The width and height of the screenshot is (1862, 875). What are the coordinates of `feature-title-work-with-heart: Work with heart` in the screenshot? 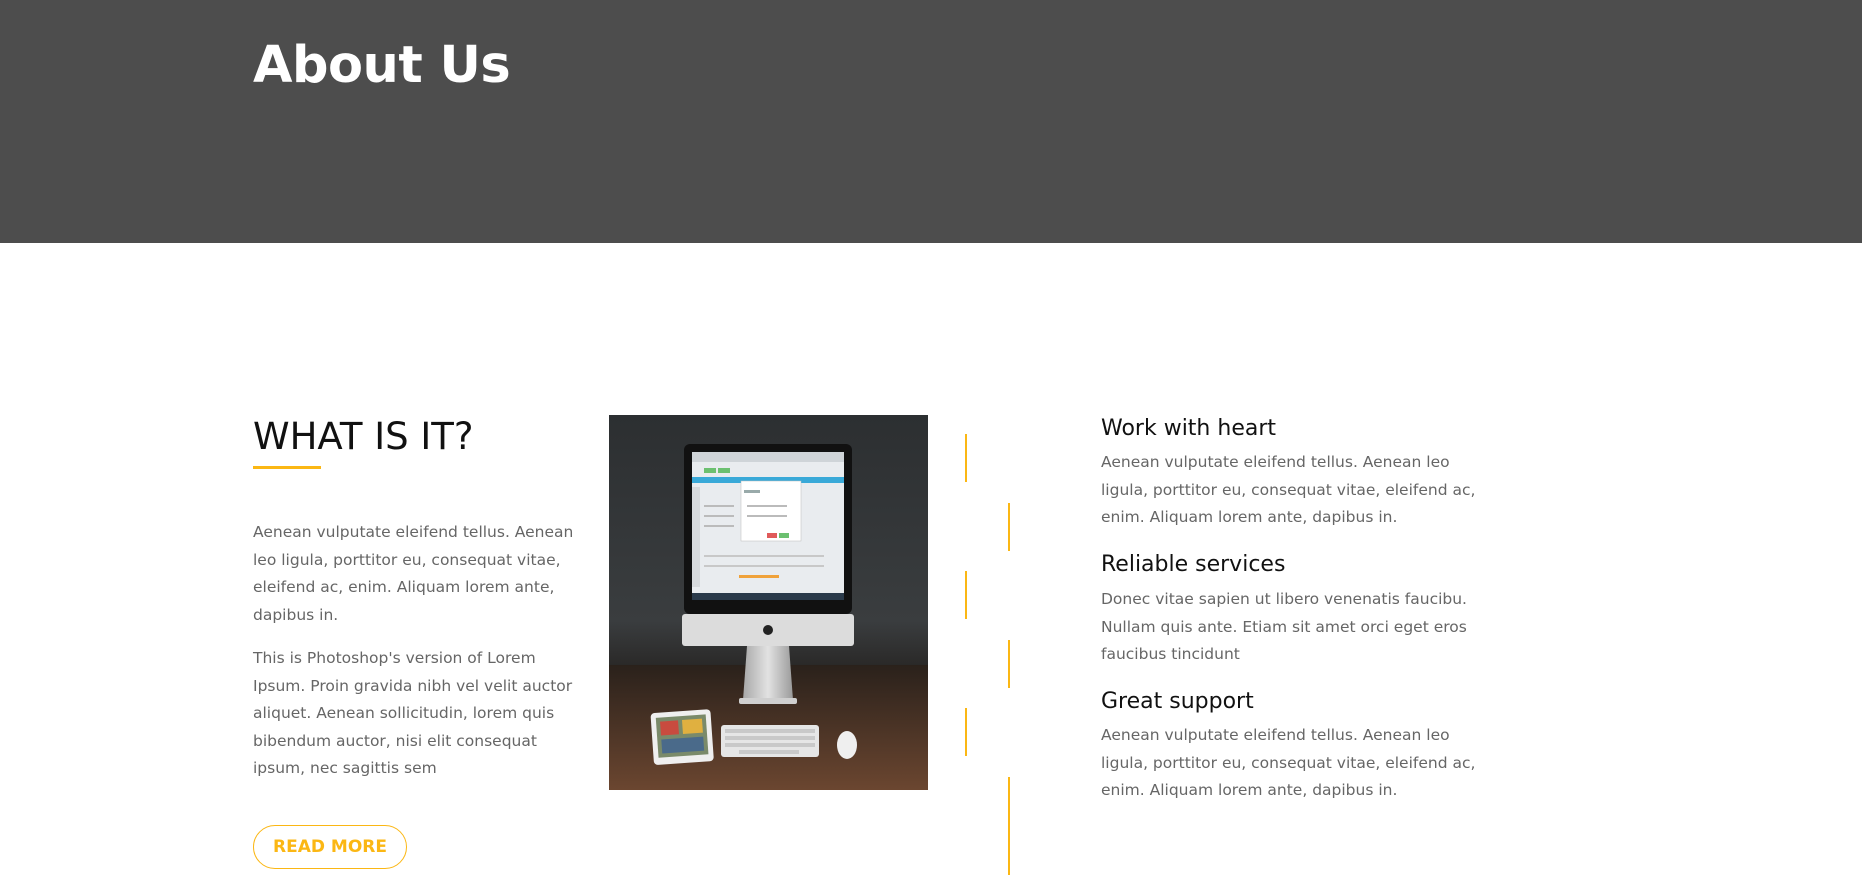 It's located at (1189, 428).